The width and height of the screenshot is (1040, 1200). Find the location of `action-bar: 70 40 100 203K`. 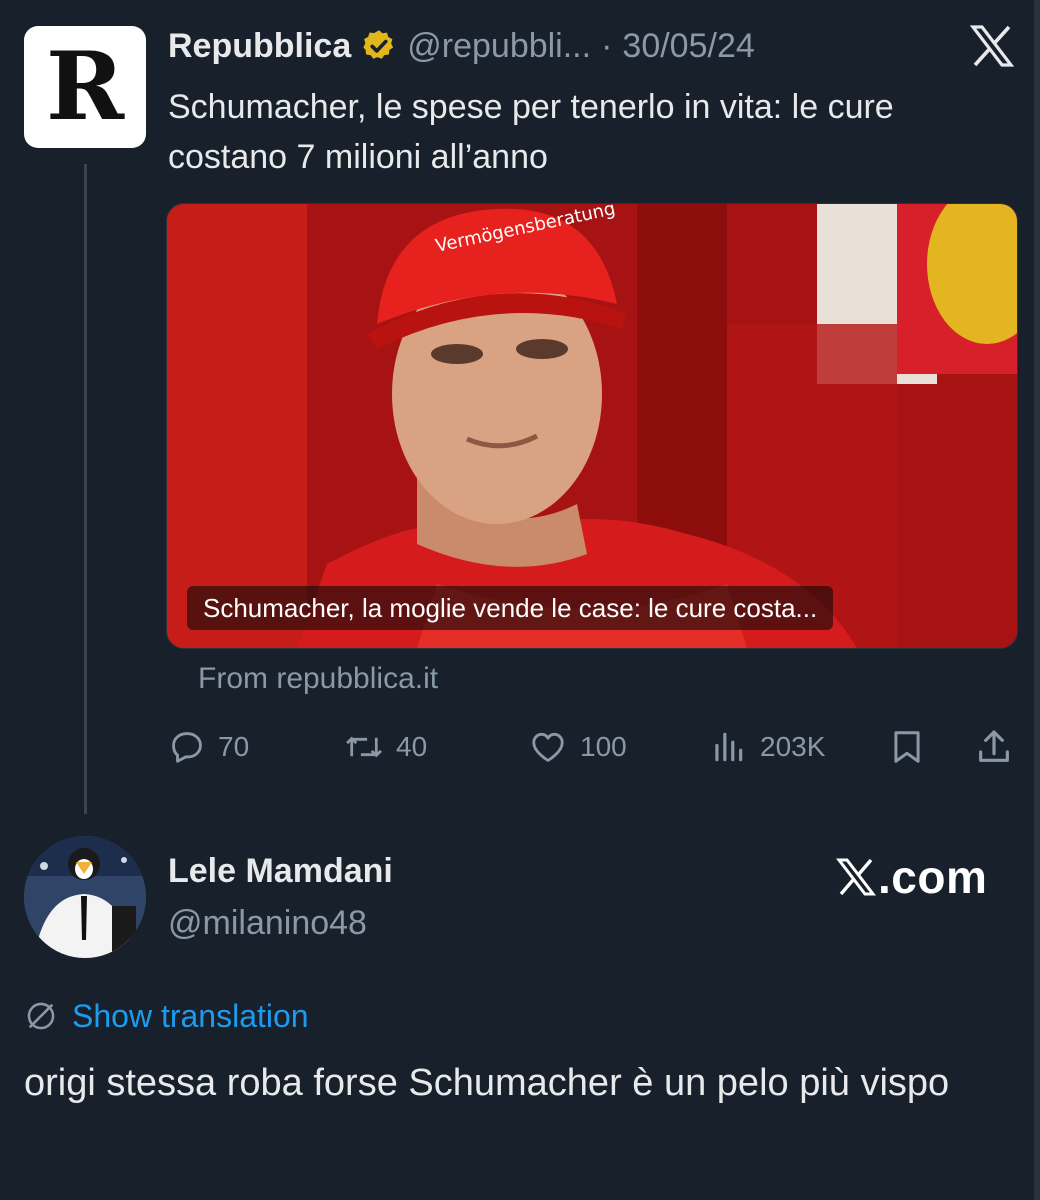

action-bar: 70 40 100 203K is located at coordinates (592, 747).